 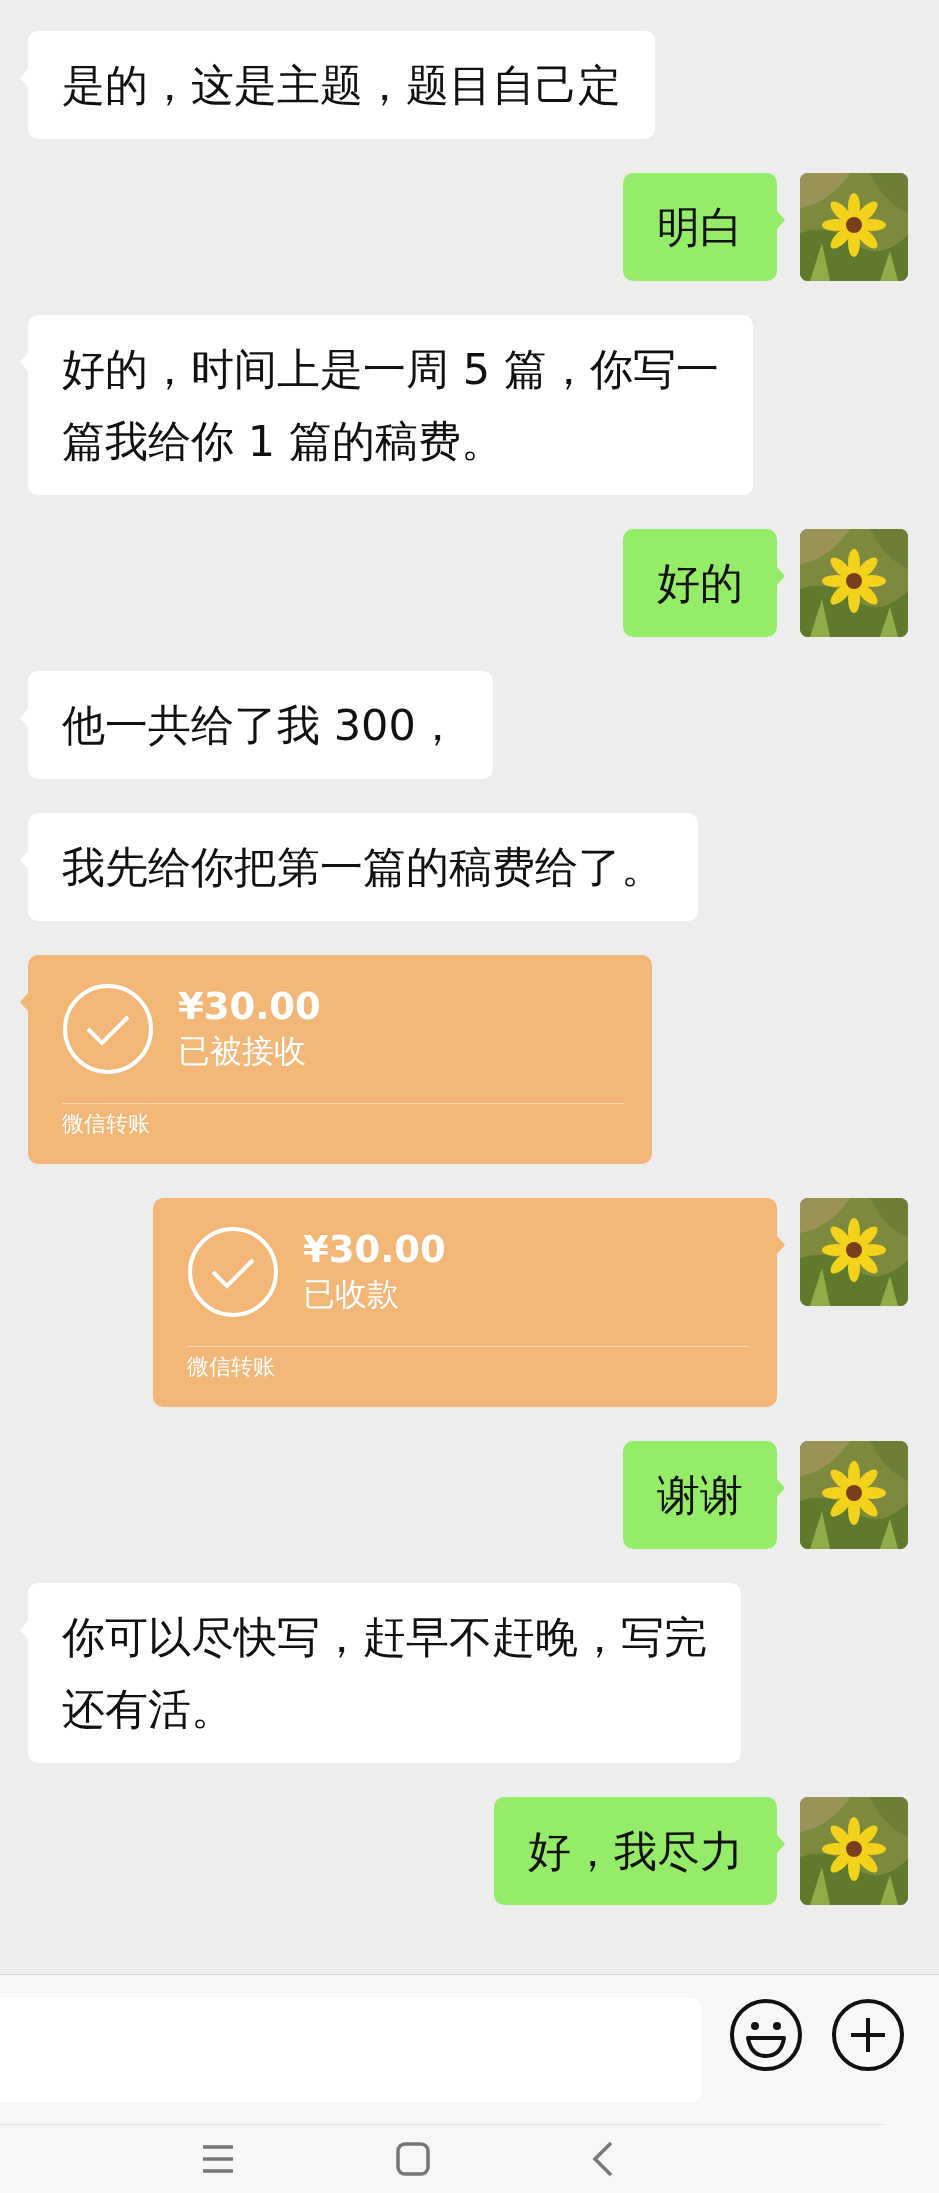 I want to click on back-icon, so click(x=603, y=2159).